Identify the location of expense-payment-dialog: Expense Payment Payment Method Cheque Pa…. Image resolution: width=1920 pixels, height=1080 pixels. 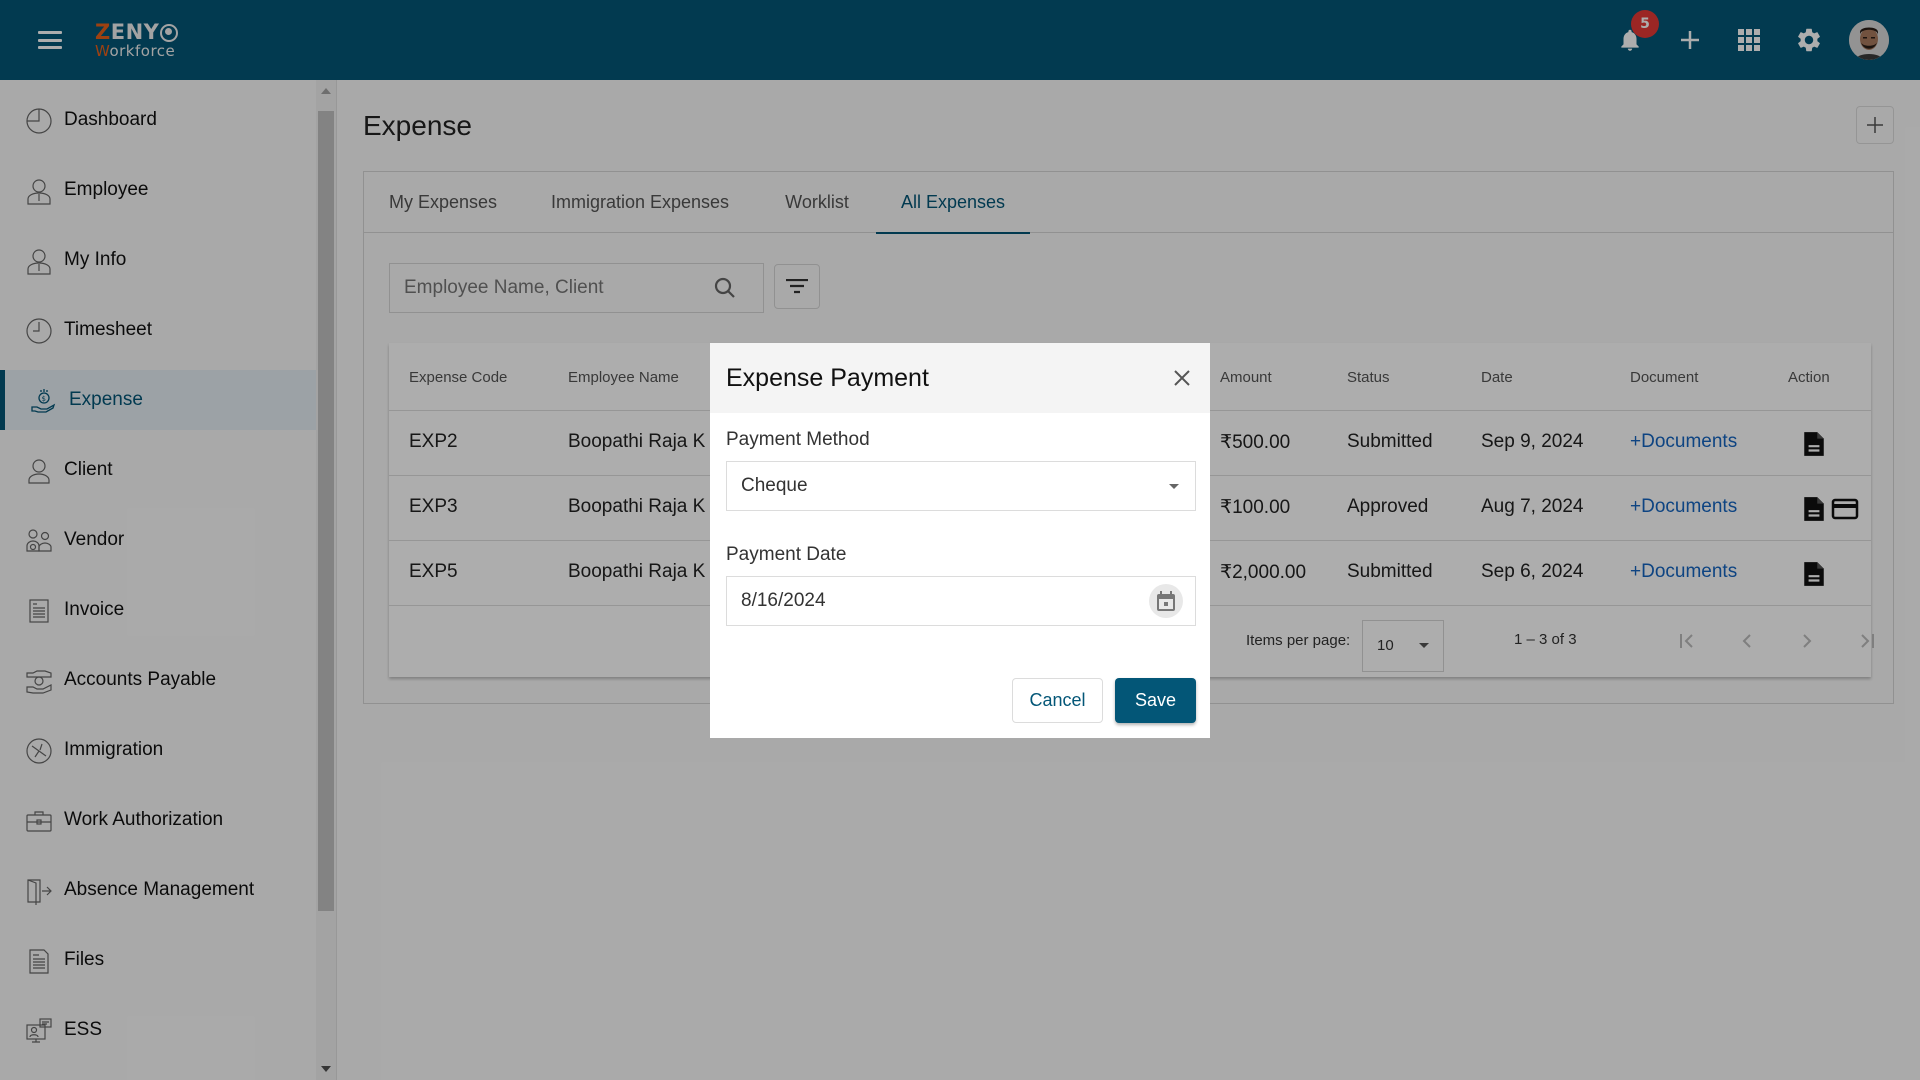
(960, 540).